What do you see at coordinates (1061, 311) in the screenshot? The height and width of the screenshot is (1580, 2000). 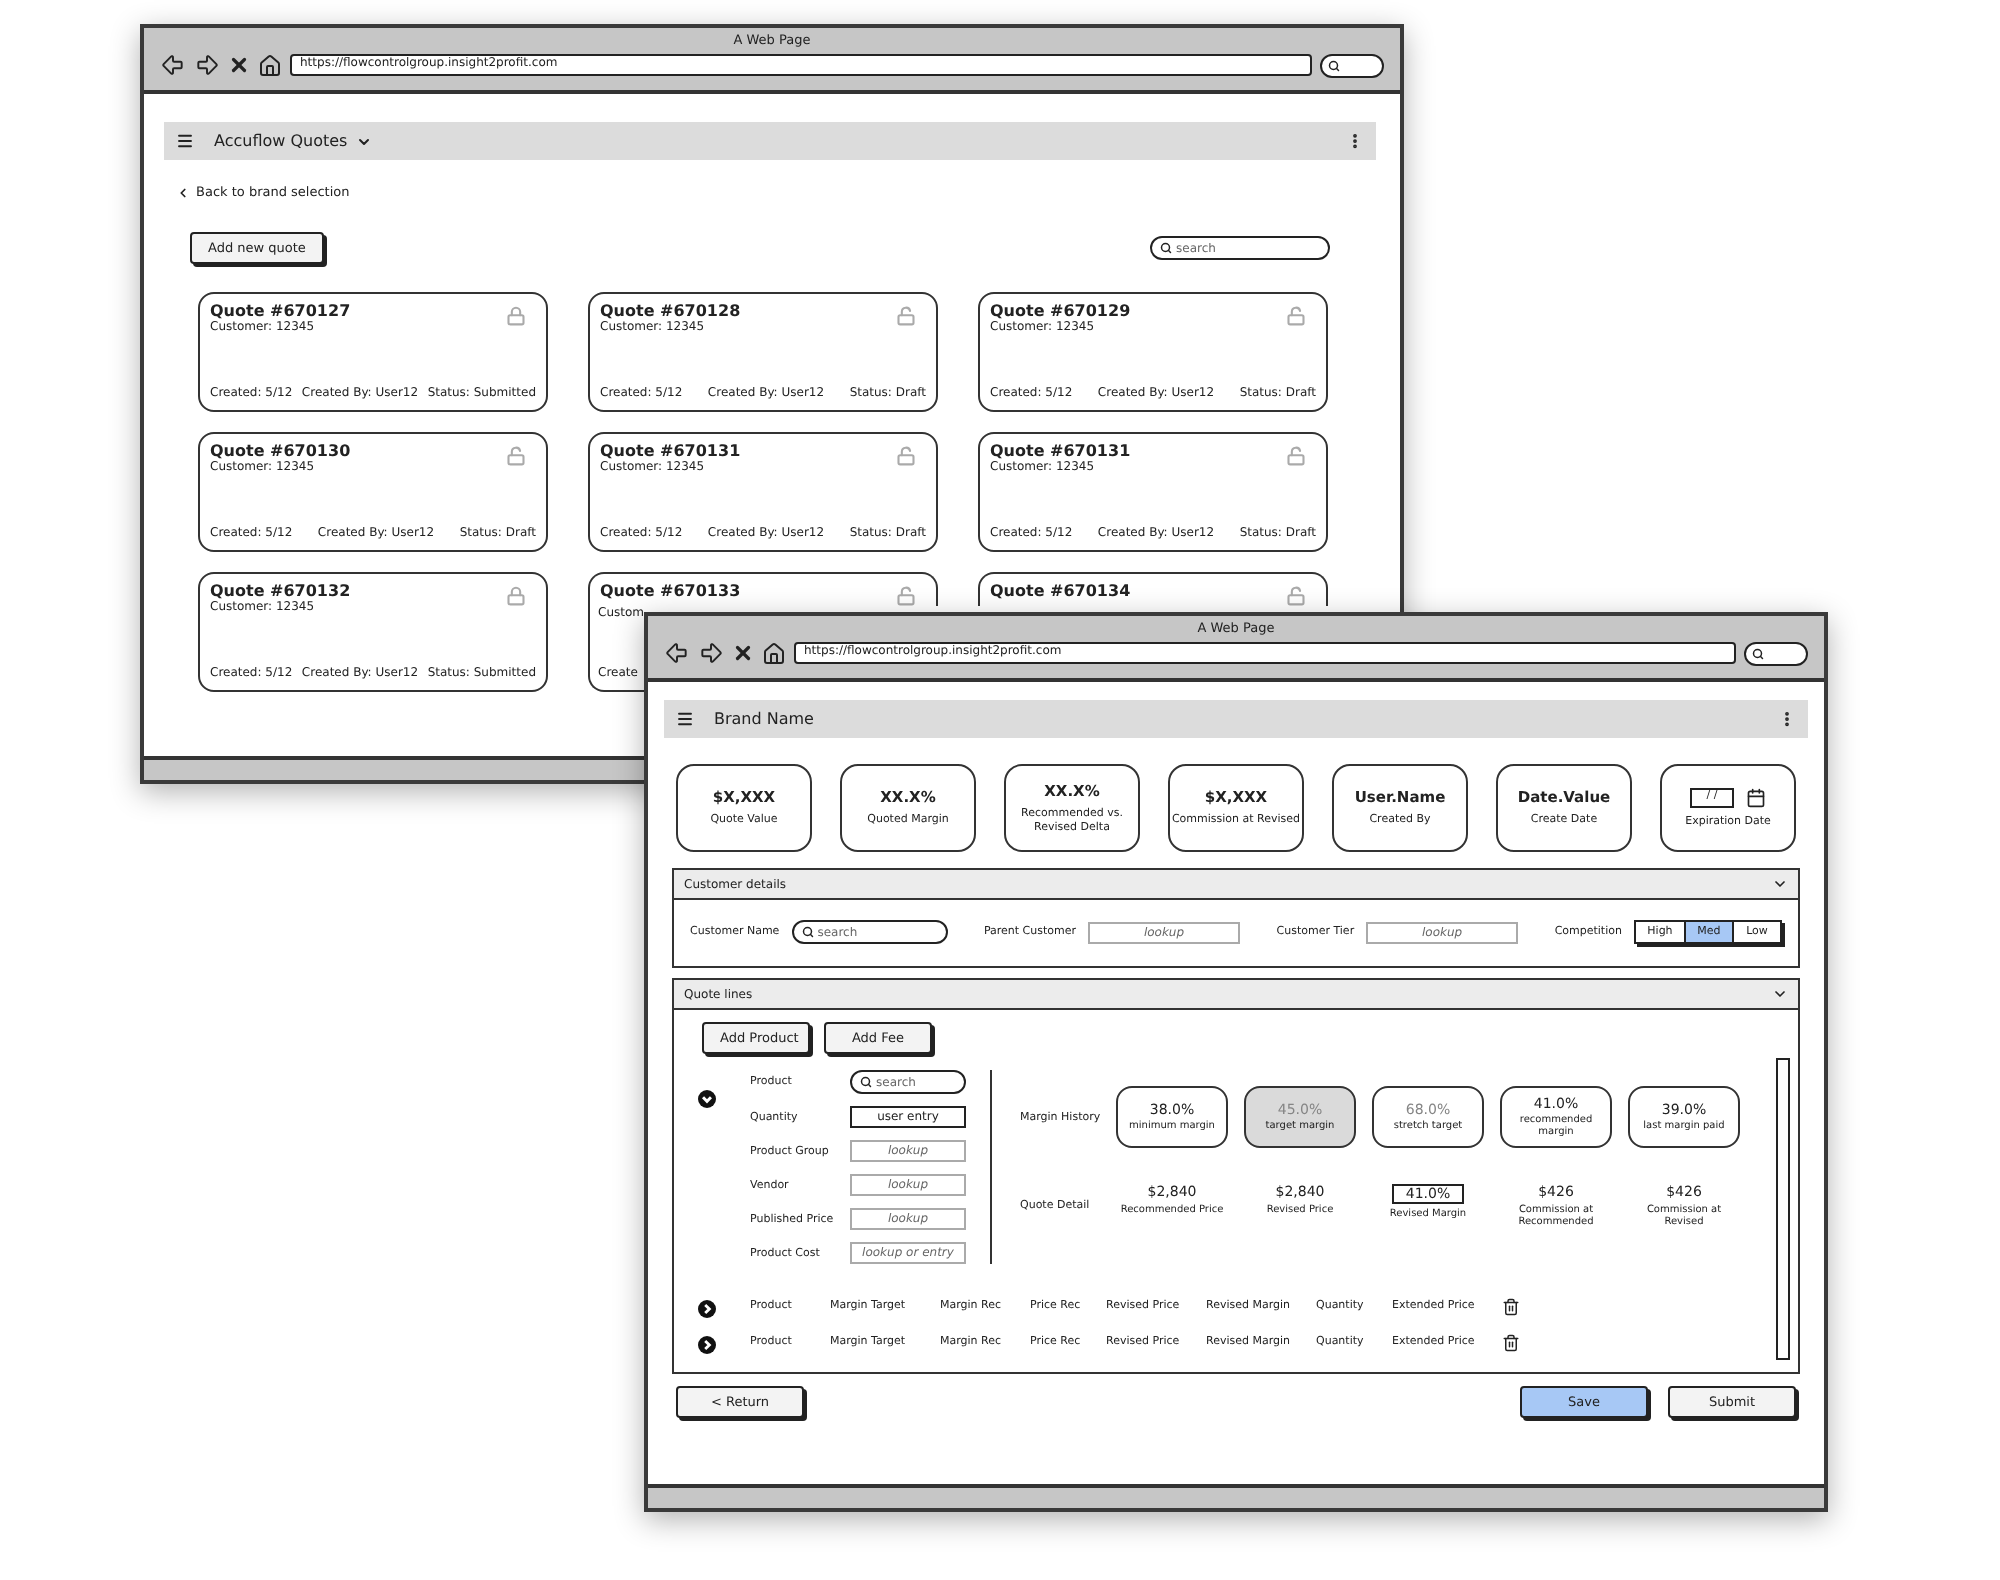 I see `quote-title: Quote #670129` at bounding box center [1061, 311].